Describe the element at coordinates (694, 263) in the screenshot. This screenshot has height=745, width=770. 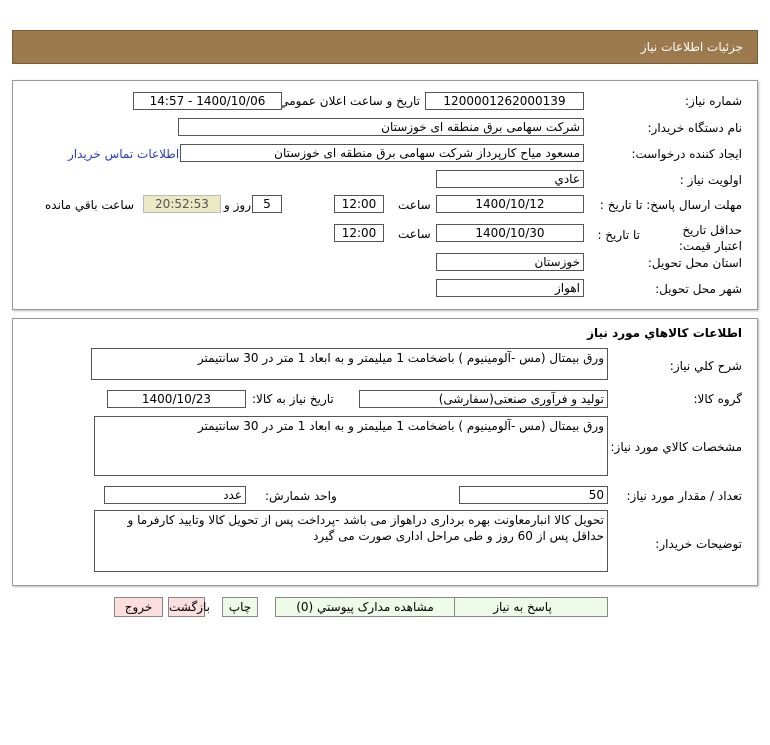
I see `province-label: استان محل تحويل:` at that location.